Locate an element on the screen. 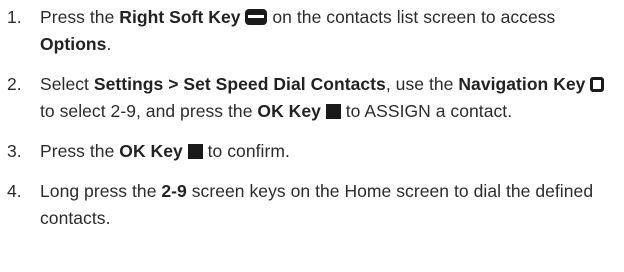 Image resolution: width=624 pixels, height=272 pixels. step-text: to ASSIGN a contact. is located at coordinates (426, 111).